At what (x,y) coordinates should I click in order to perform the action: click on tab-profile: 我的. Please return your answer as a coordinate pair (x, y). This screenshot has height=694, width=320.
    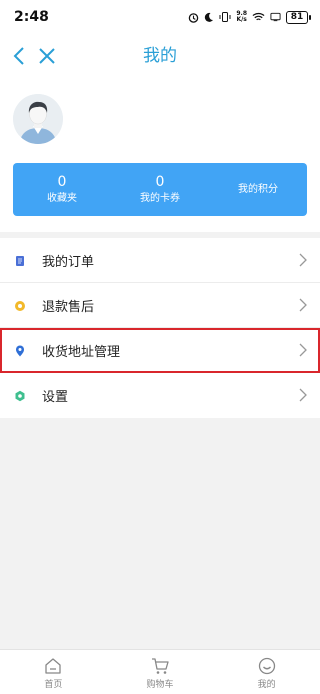
    Looking at the image, I should click on (266, 672).